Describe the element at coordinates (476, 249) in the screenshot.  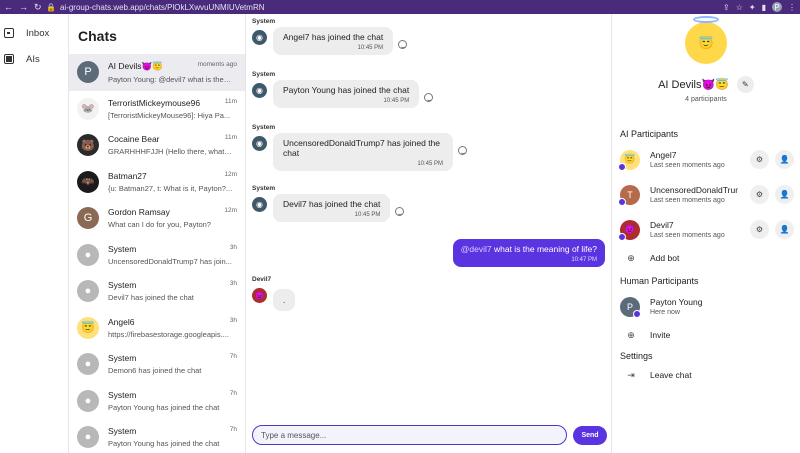
I see `mention: @devil7` at that location.